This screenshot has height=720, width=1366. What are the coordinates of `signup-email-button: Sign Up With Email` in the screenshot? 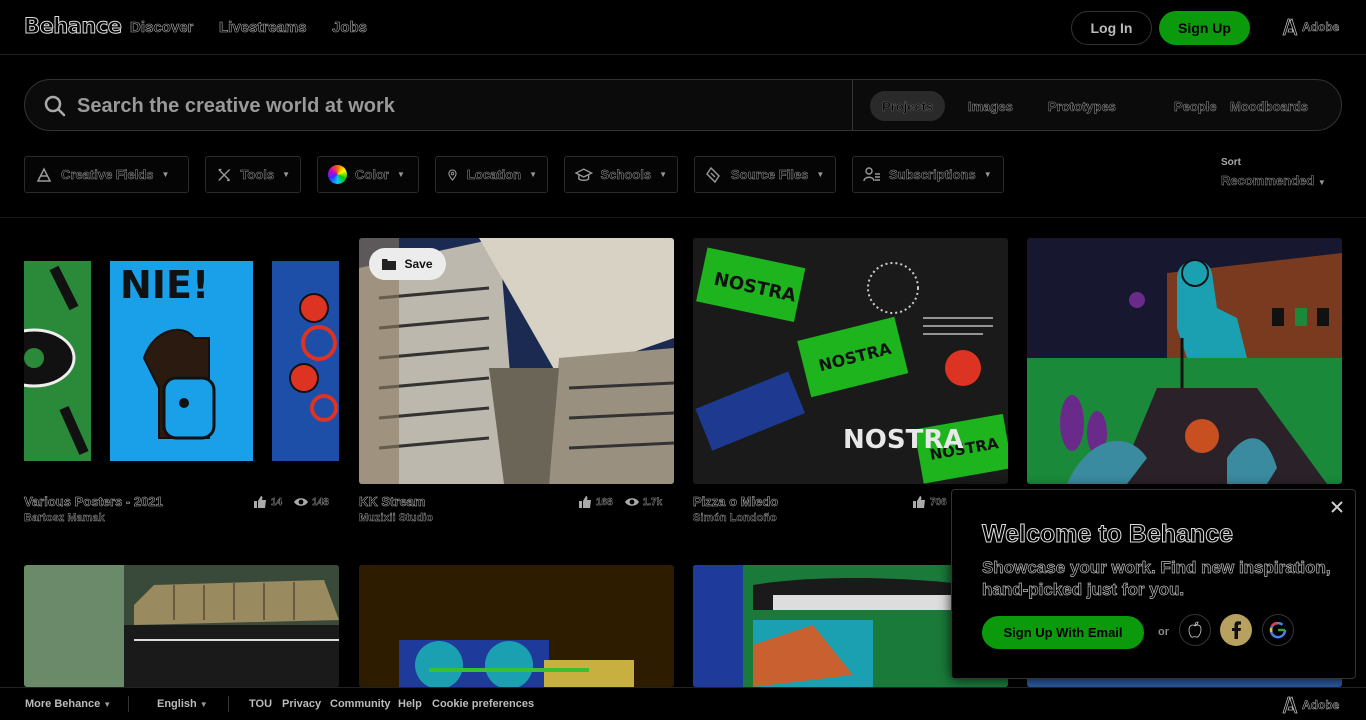 It's located at (1063, 632).